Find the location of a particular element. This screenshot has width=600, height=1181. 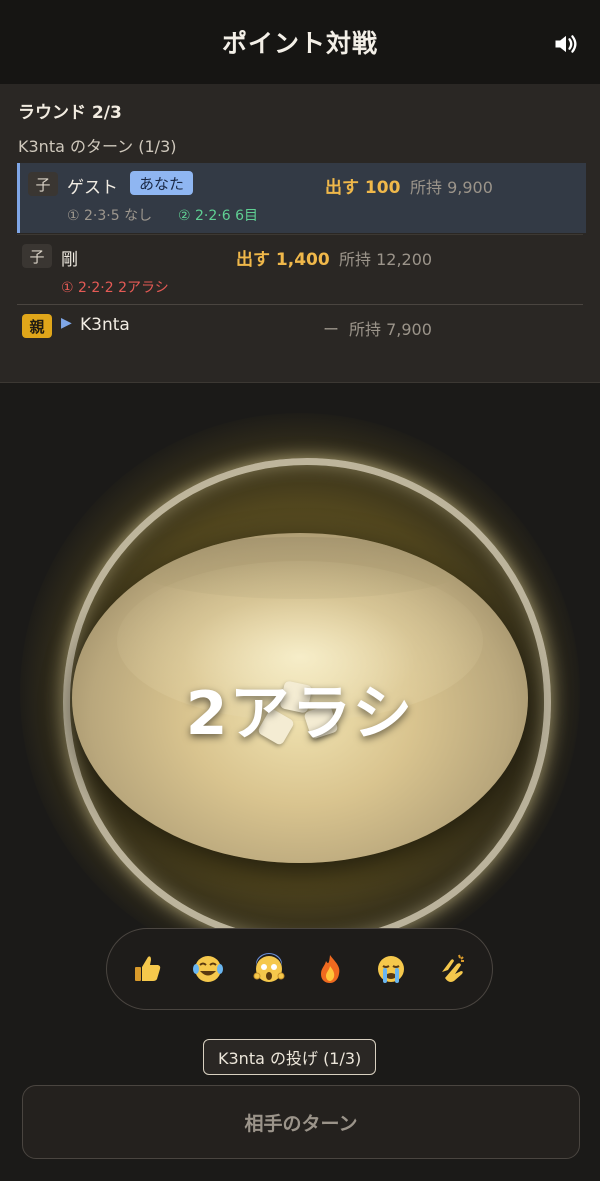

fire-icon is located at coordinates (330, 969).